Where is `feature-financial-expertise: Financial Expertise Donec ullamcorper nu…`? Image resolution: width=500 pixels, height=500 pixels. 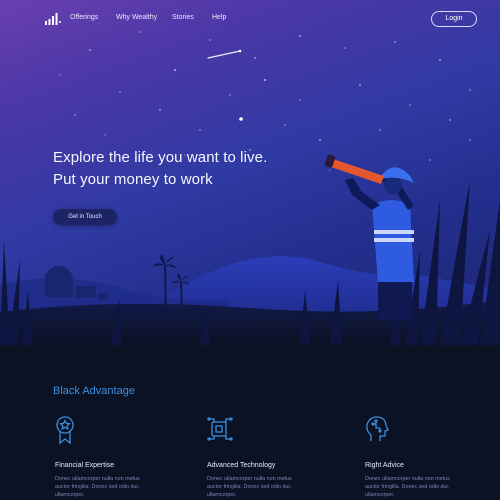
feature-financial-expertise: Financial Expertise Donec ullamcorper nu… is located at coordinates (115, 457).